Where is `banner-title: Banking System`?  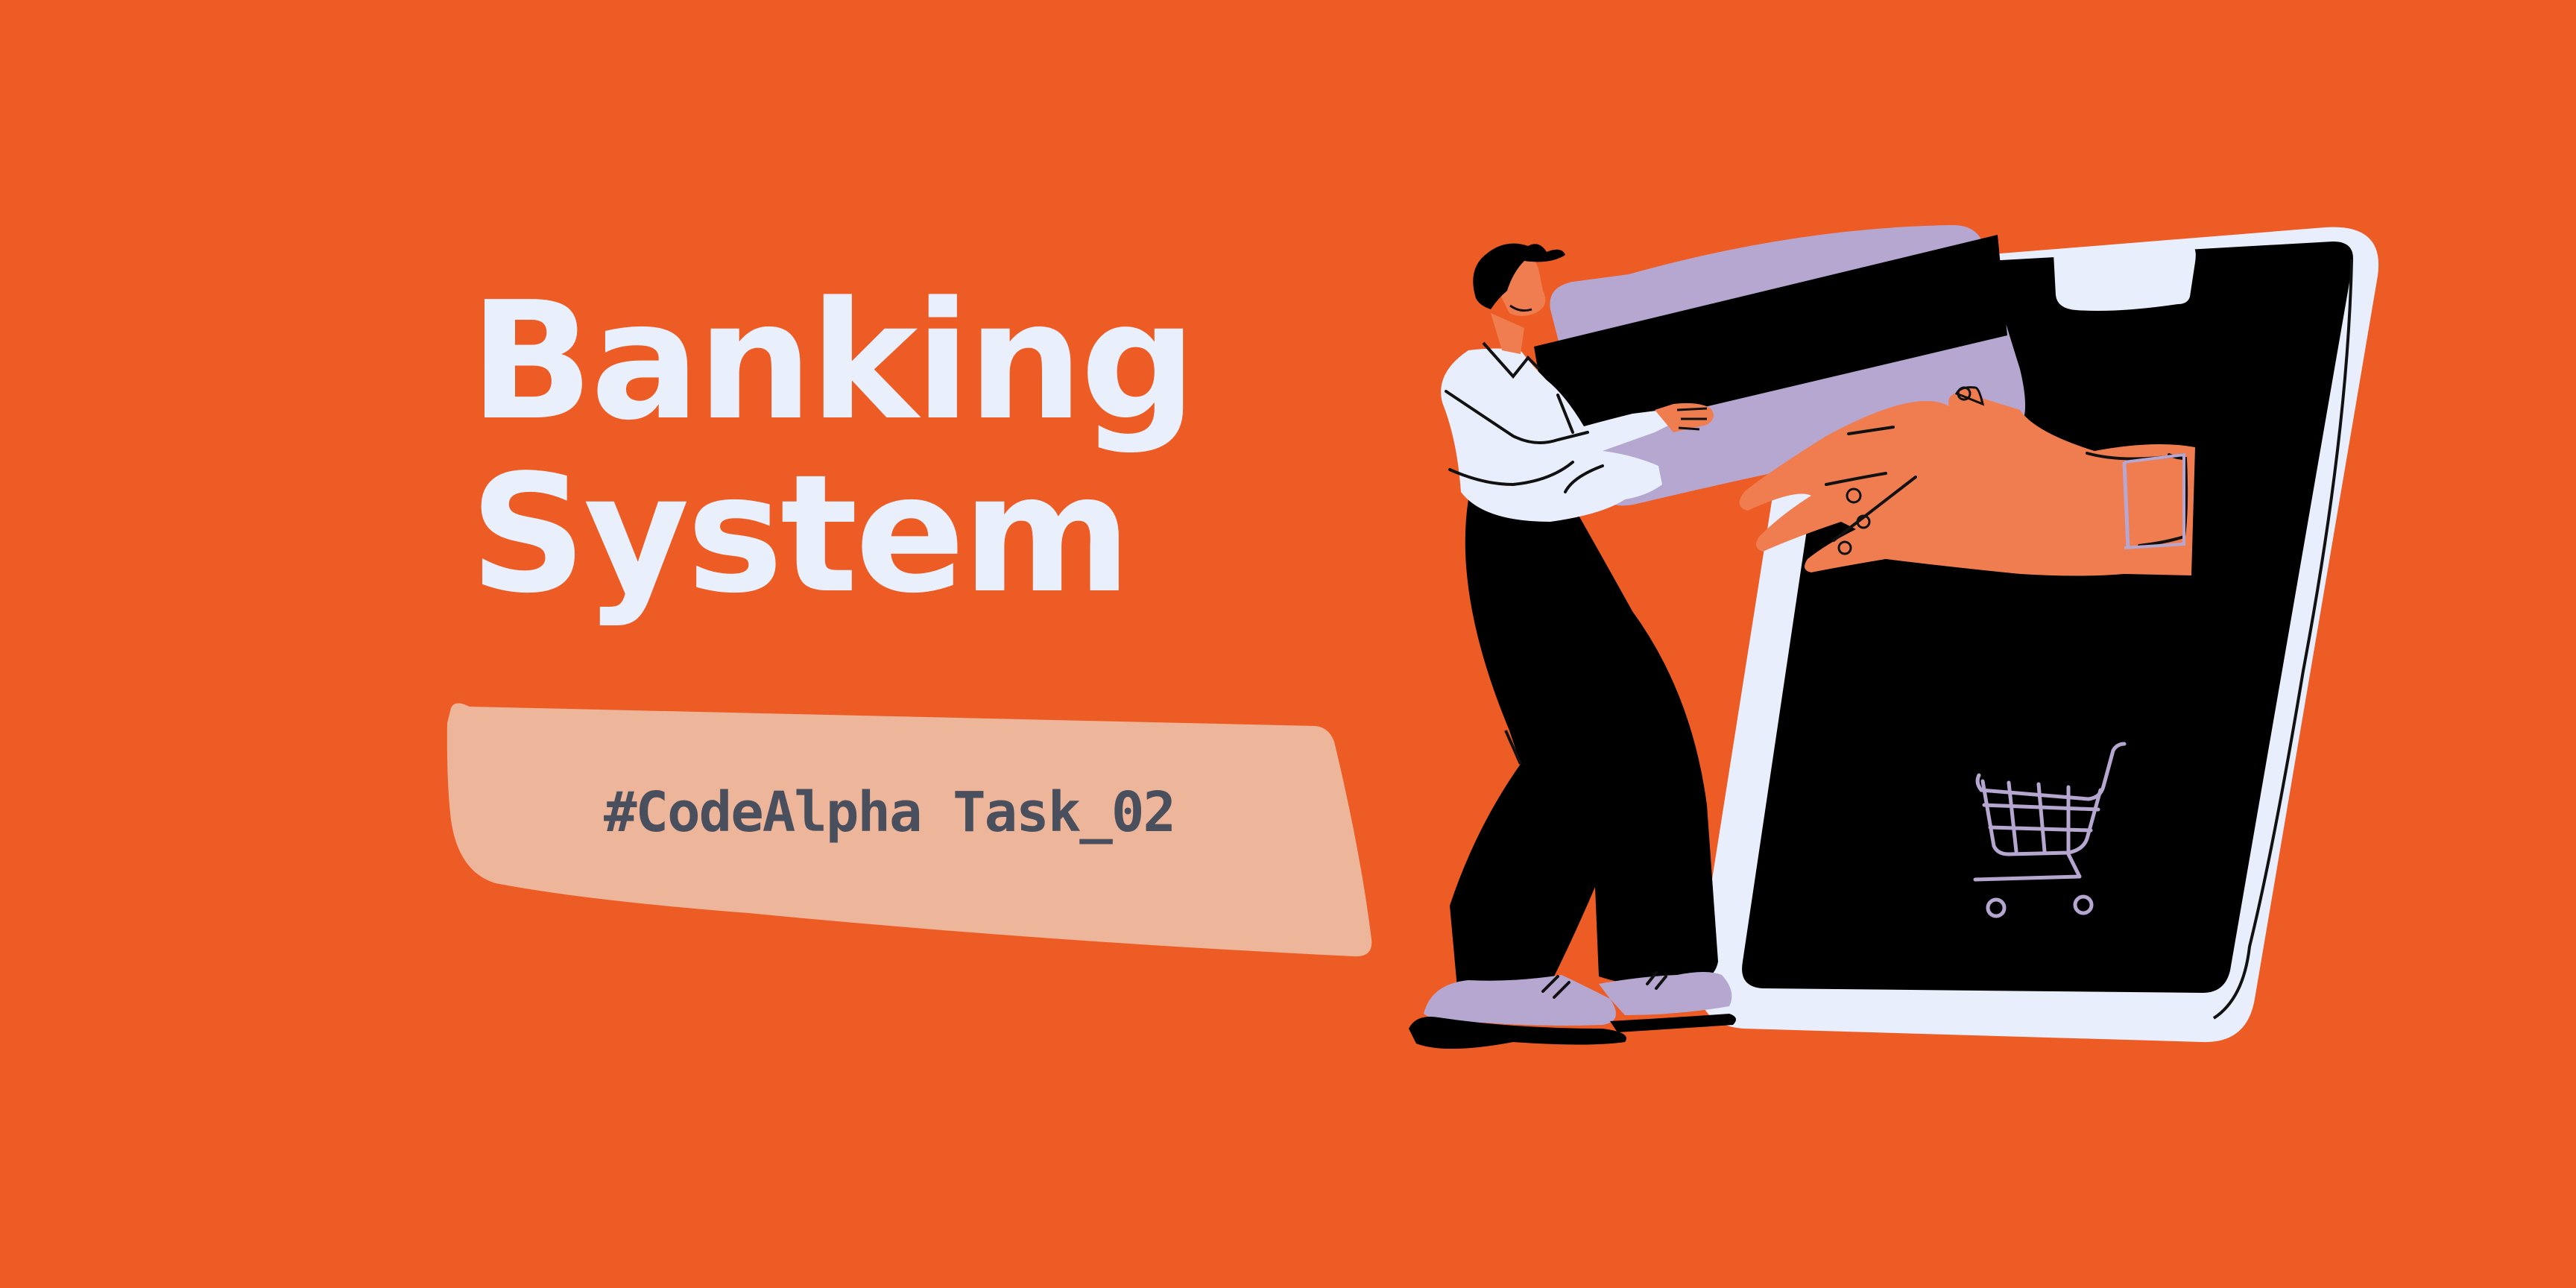 banner-title: Banking System is located at coordinates (833, 449).